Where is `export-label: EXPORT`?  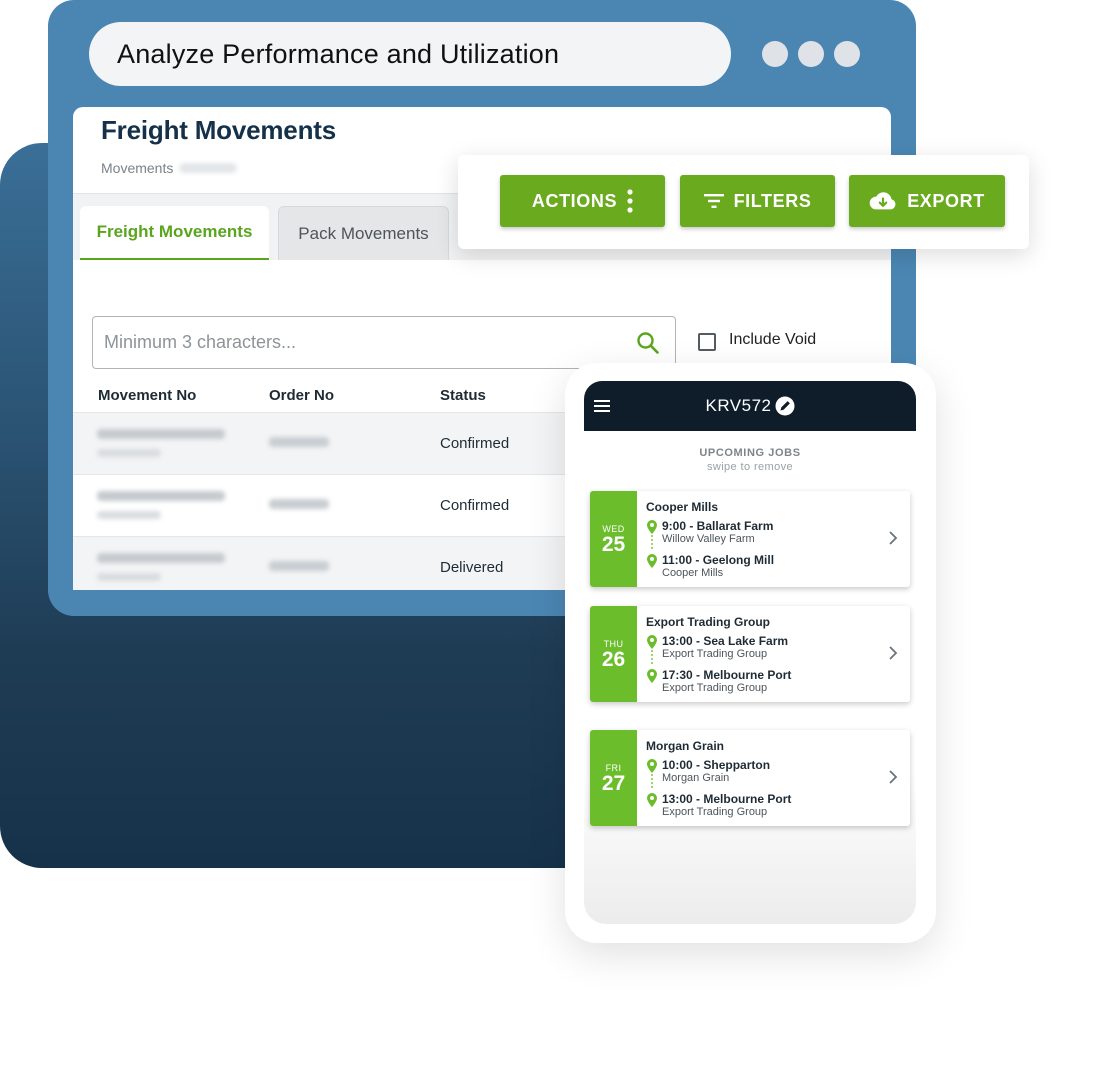 export-label: EXPORT is located at coordinates (946, 200).